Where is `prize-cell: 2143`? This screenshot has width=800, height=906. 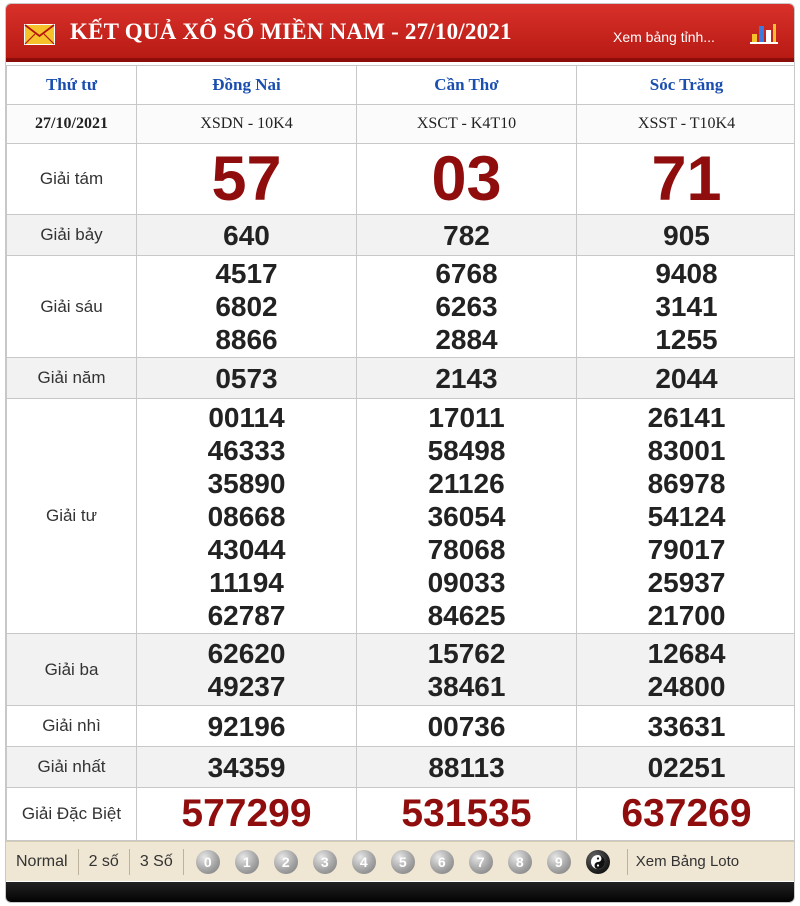 prize-cell: 2143 is located at coordinates (466, 378).